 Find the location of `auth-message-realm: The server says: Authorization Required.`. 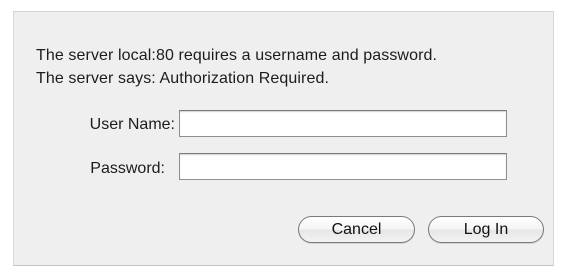

auth-message-realm: The server says: Authorization Required. is located at coordinates (183, 78).